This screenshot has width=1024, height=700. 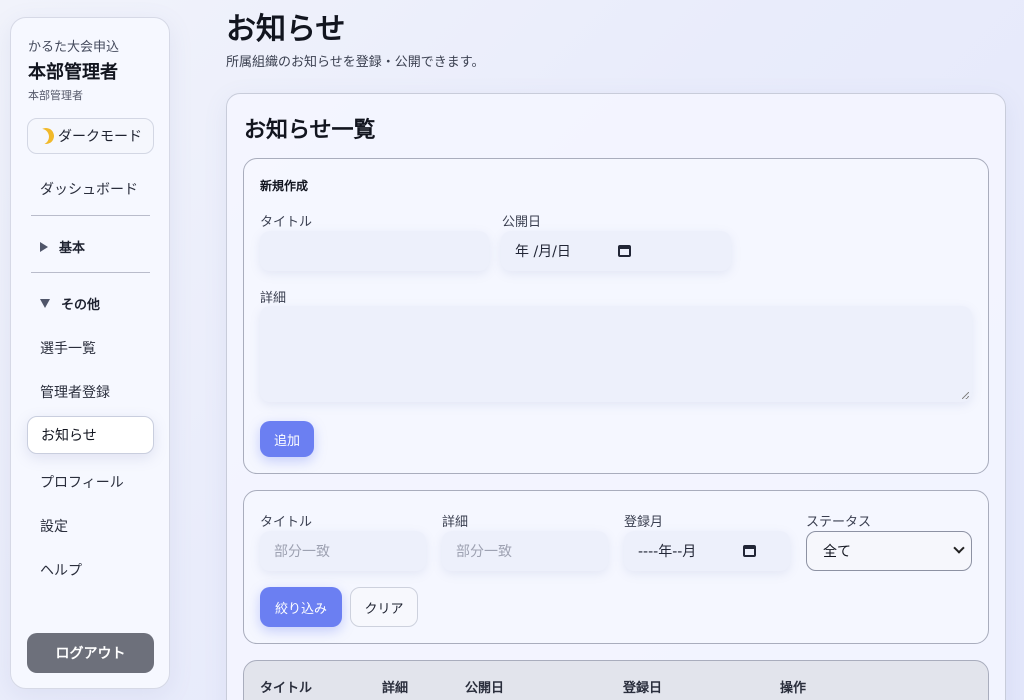 What do you see at coordinates (286, 29) in the screenshot?
I see `page-title: お知らせ` at bounding box center [286, 29].